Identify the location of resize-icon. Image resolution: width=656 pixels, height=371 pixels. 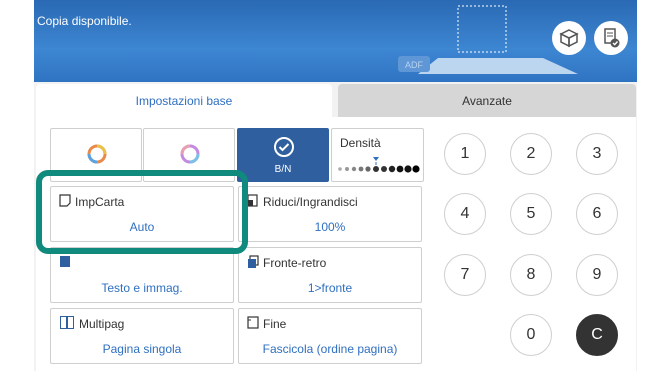
(252, 200).